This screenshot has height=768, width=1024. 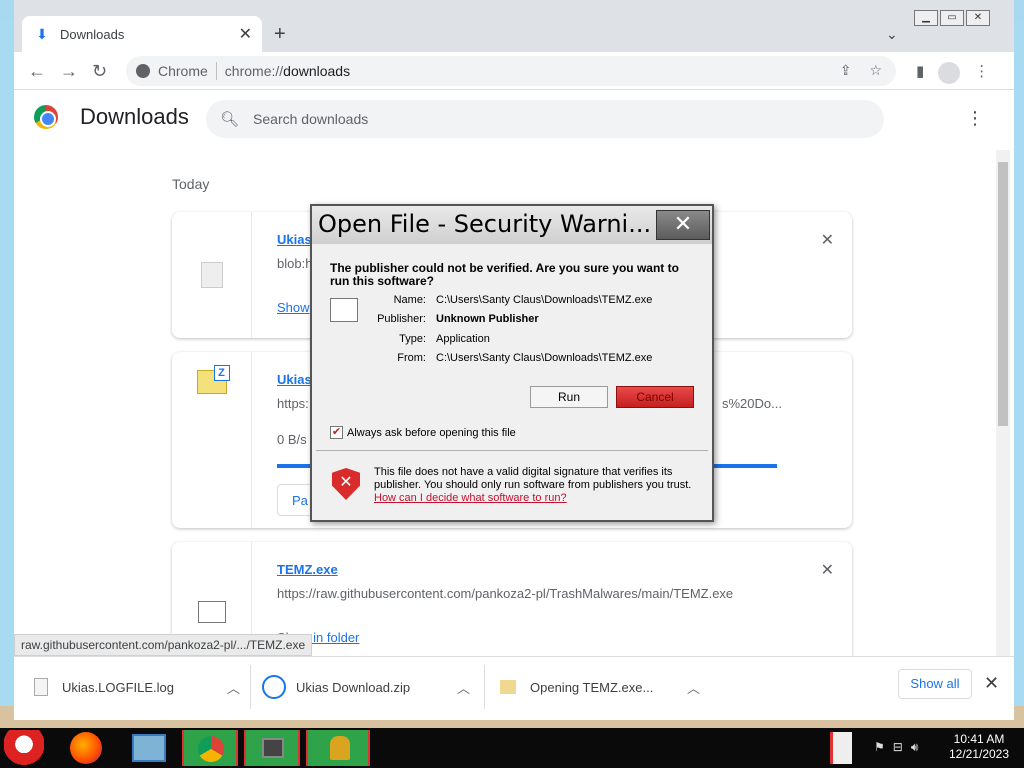 What do you see at coordinates (868, 70) in the screenshot?
I see `omnibox-actions: ⇪ ☆` at bounding box center [868, 70].